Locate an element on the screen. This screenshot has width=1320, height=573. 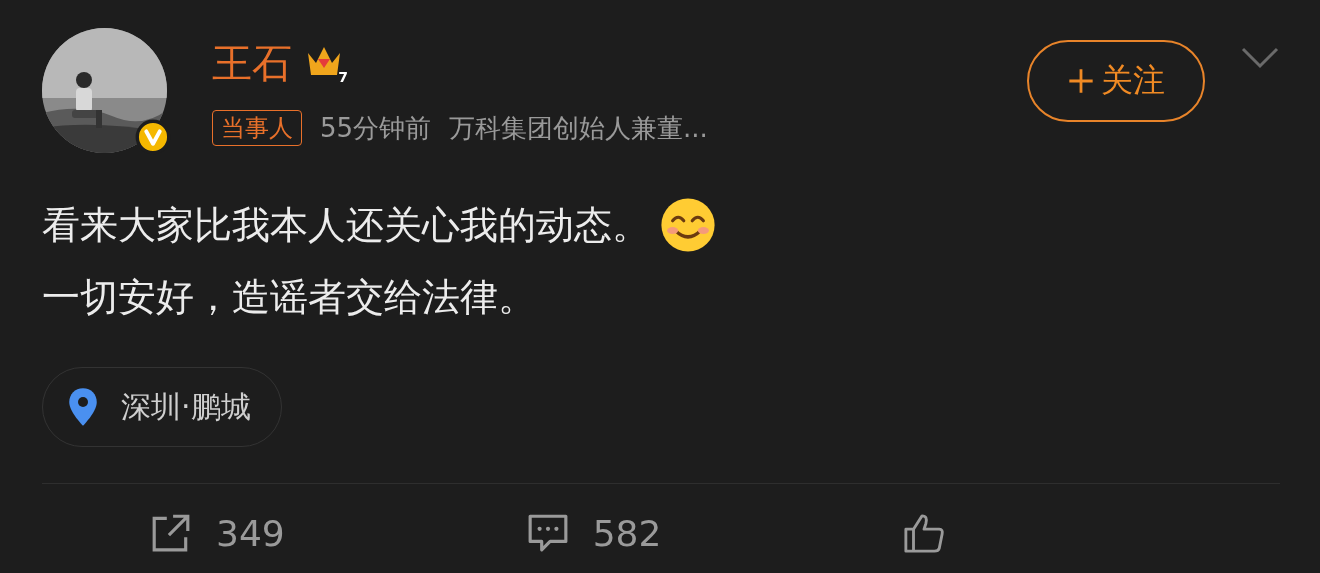
follow-button: 关注 is located at coordinates (1116, 81).